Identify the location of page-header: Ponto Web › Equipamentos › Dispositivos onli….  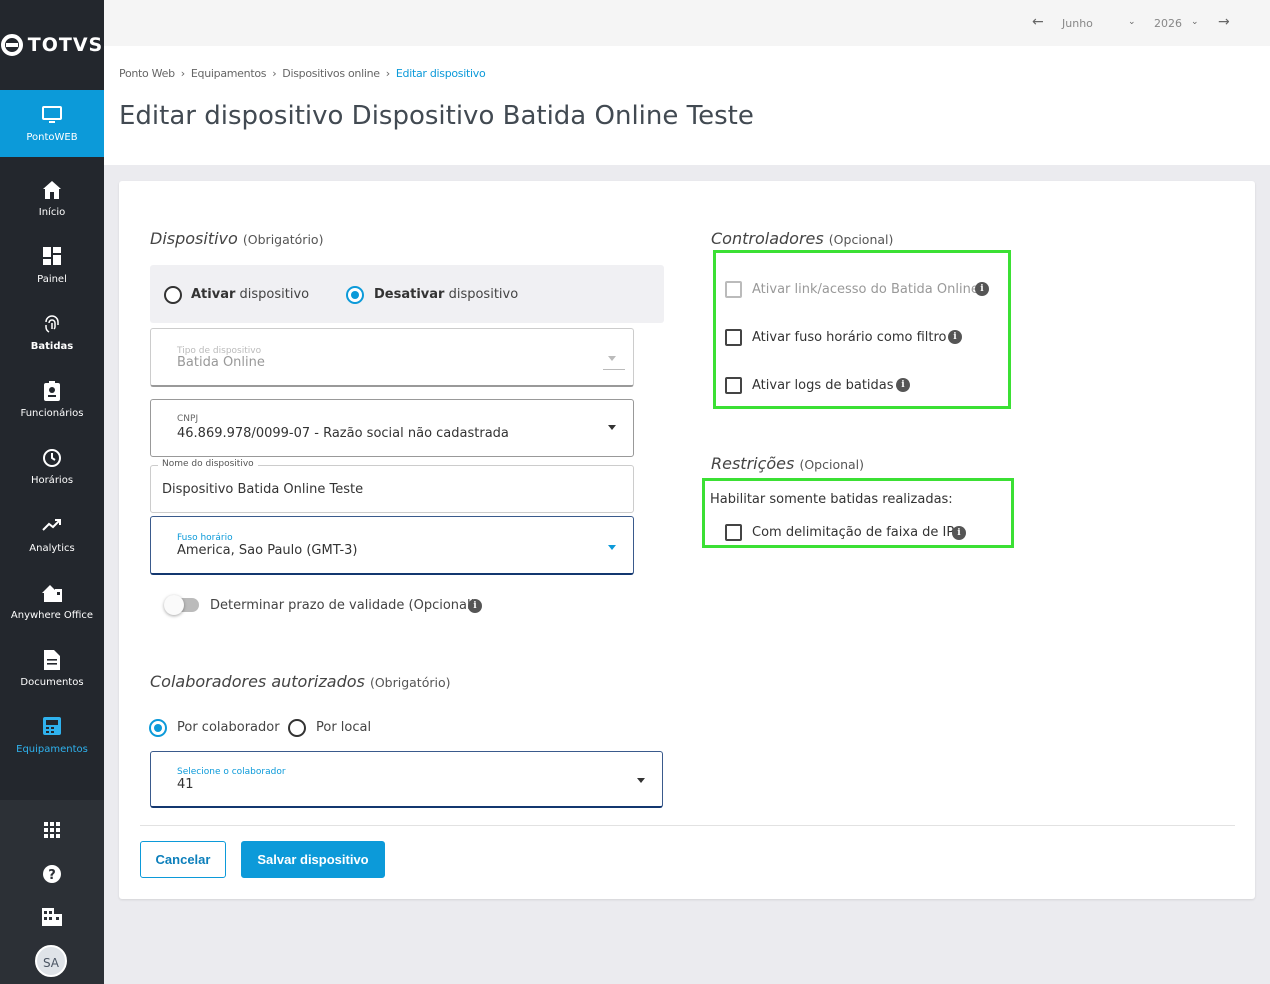
(687, 105).